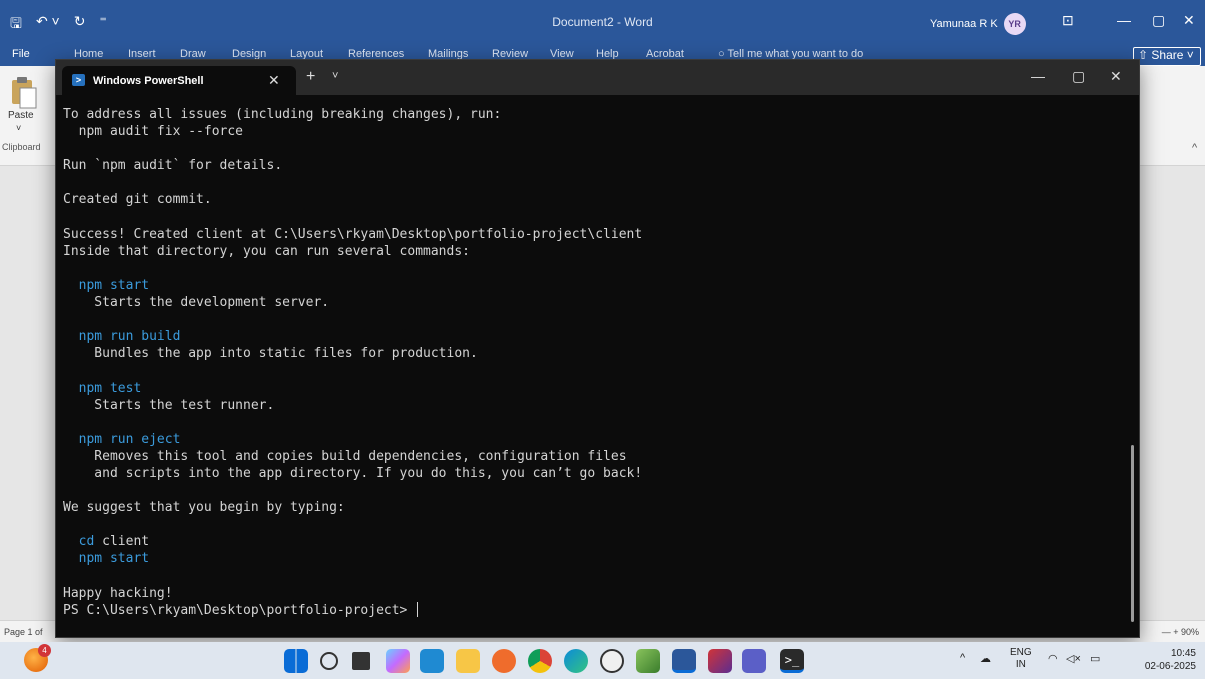 This screenshot has width=1205, height=679. Describe the element at coordinates (576, 661) in the screenshot. I see `edge-icon` at that location.